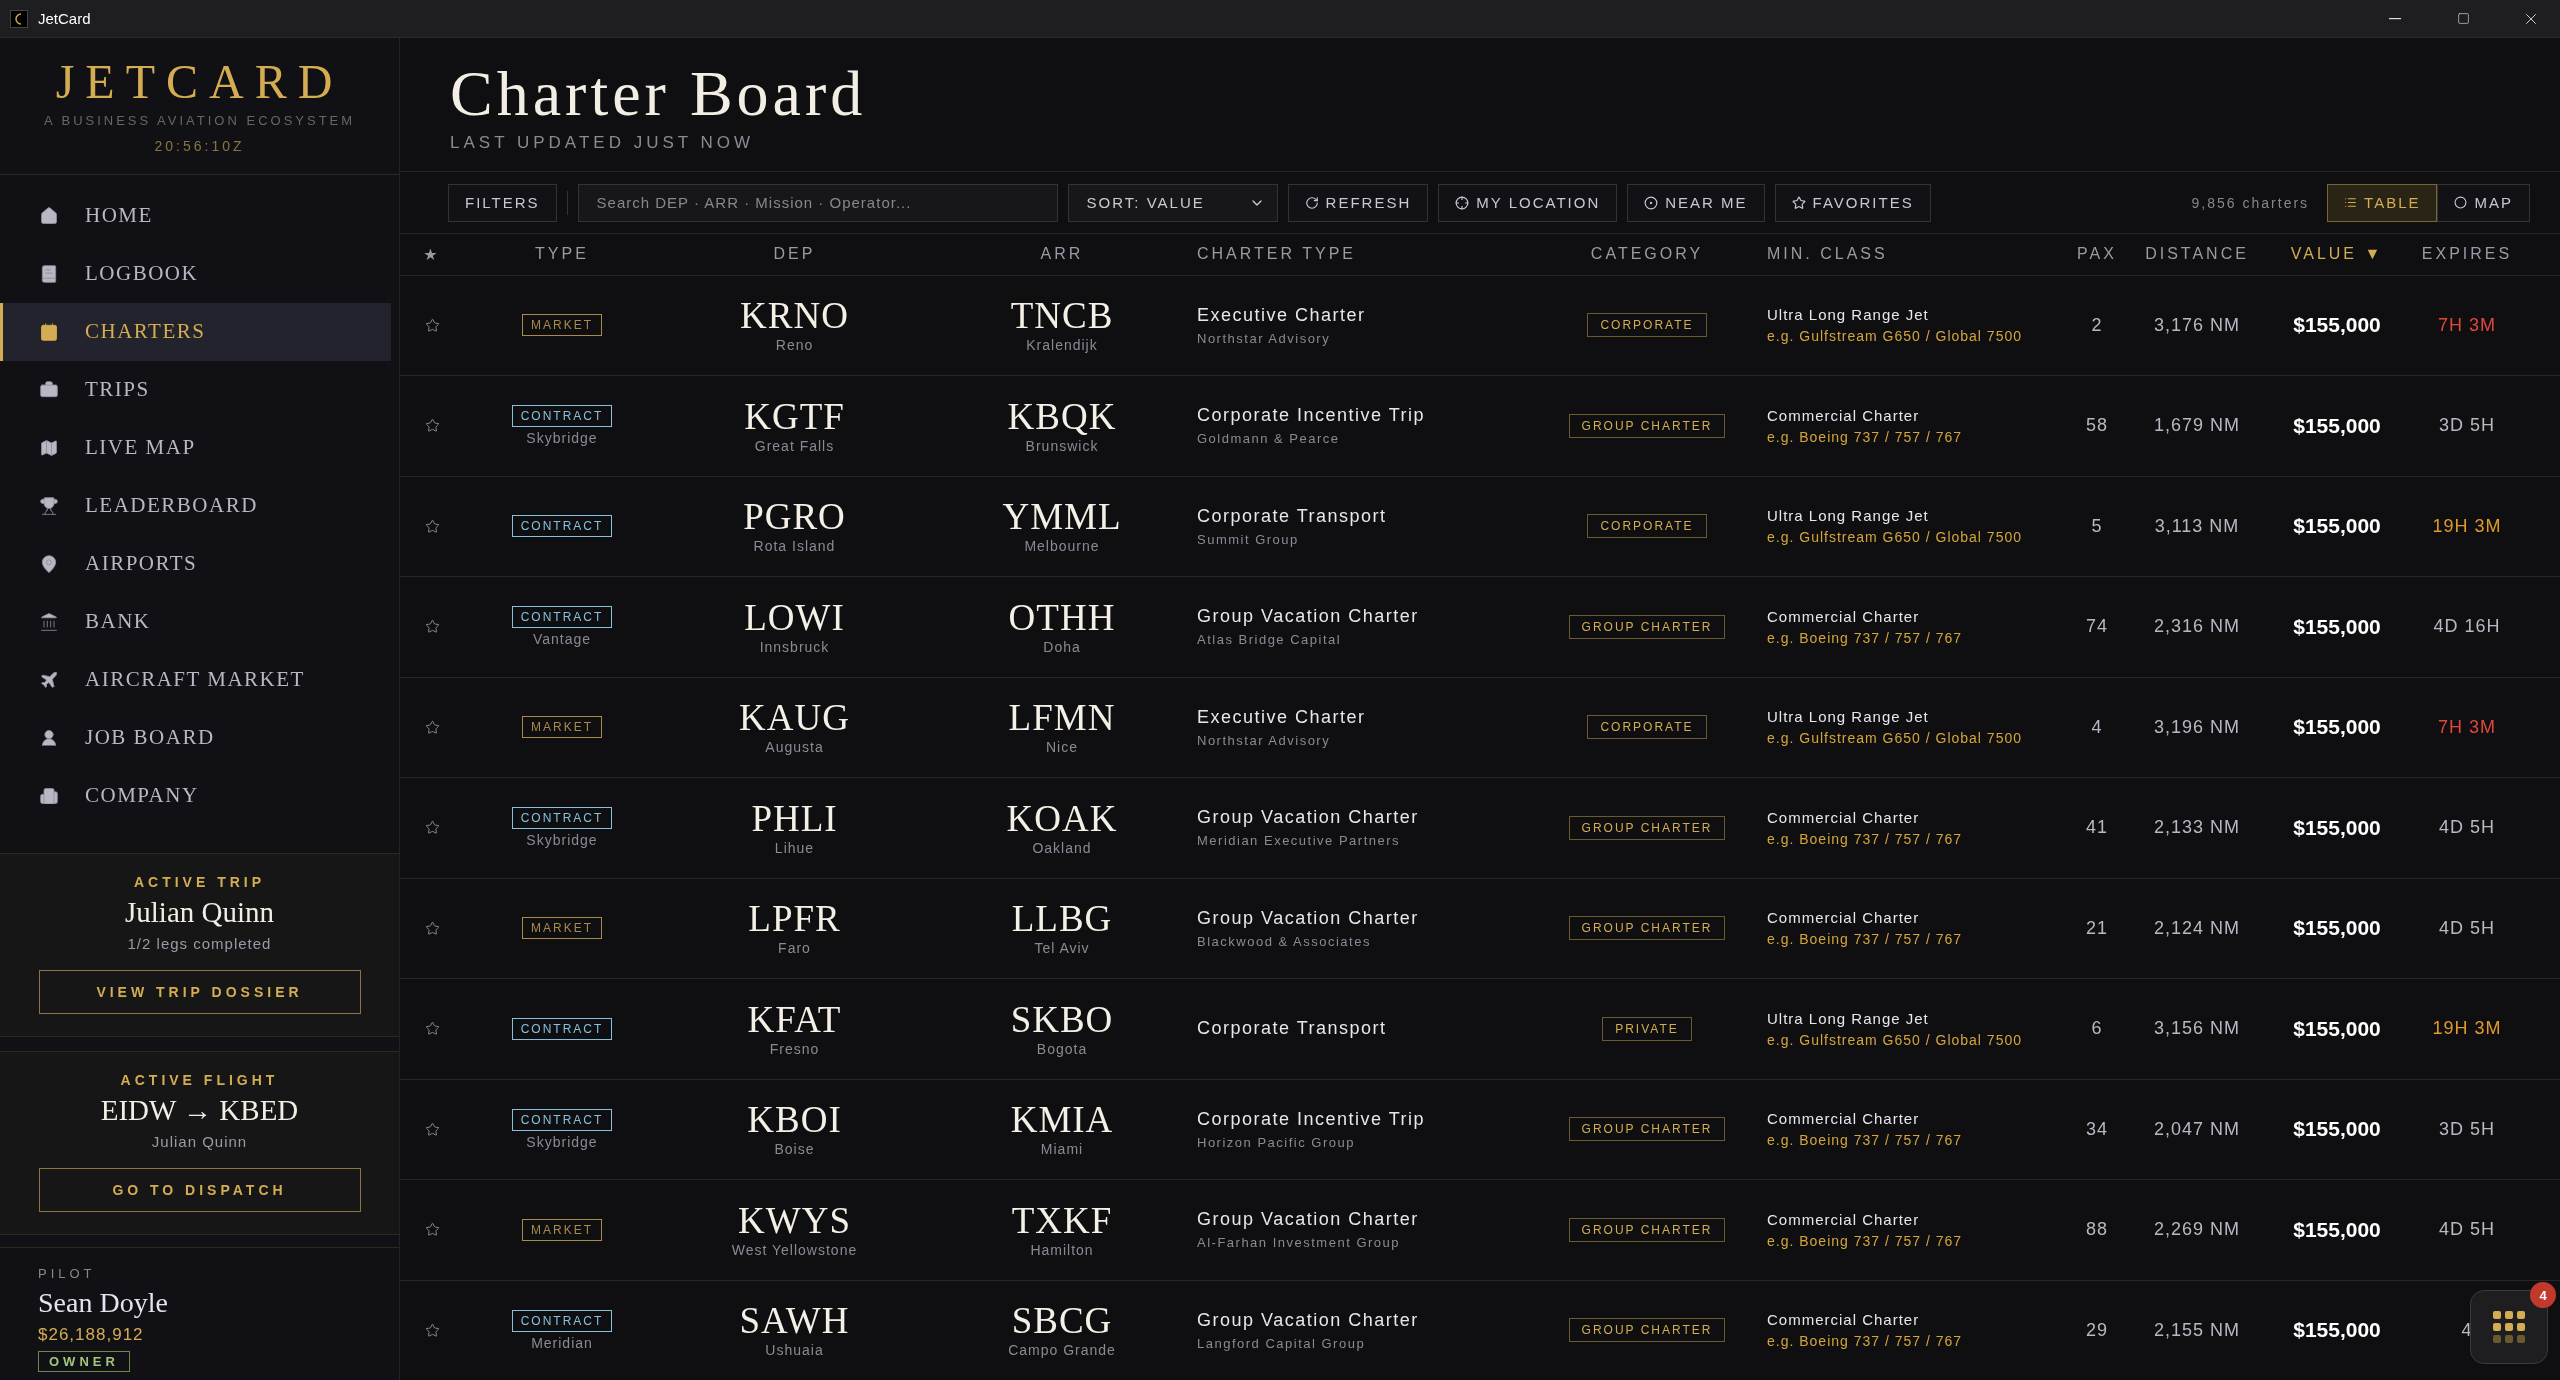 The height and width of the screenshot is (1380, 2560). What do you see at coordinates (49, 795) in the screenshot?
I see `building-icon` at bounding box center [49, 795].